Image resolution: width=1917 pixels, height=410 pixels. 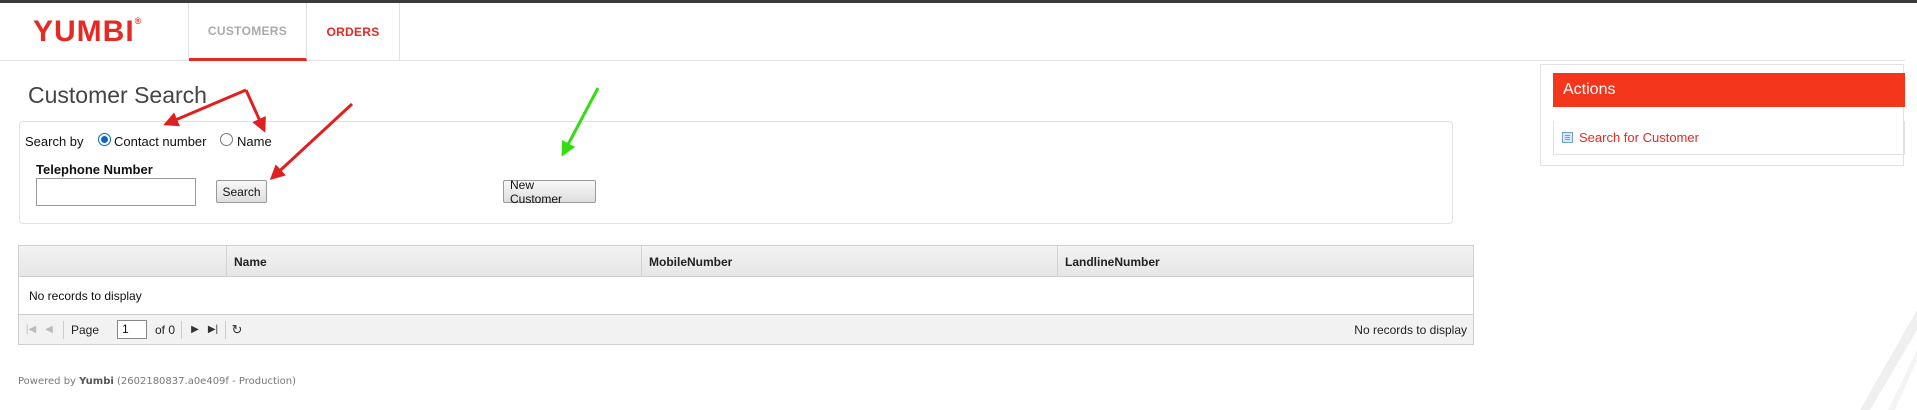 What do you see at coordinates (1639, 137) in the screenshot?
I see `action-search-for-customer-label: Search for Customer` at bounding box center [1639, 137].